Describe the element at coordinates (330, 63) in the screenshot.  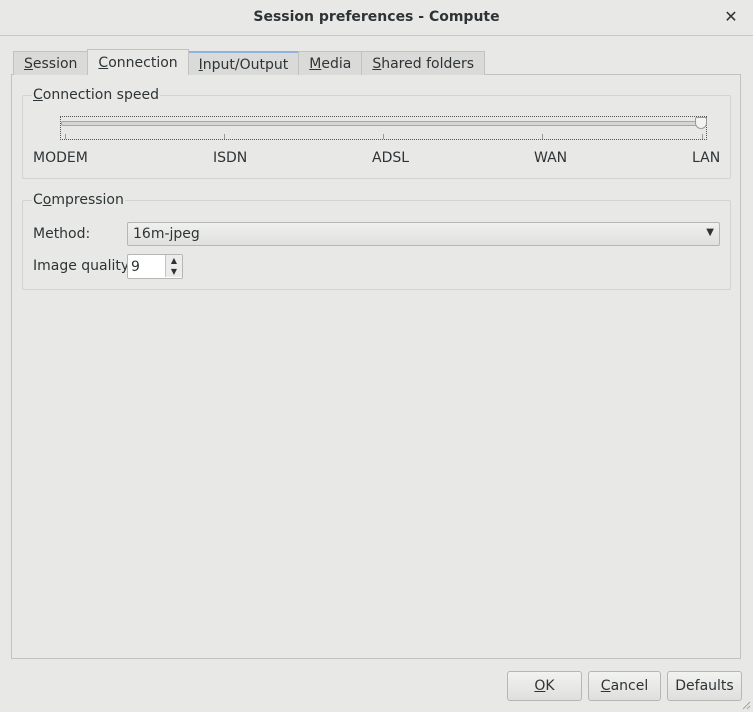
I see `tab-media: Media` at that location.